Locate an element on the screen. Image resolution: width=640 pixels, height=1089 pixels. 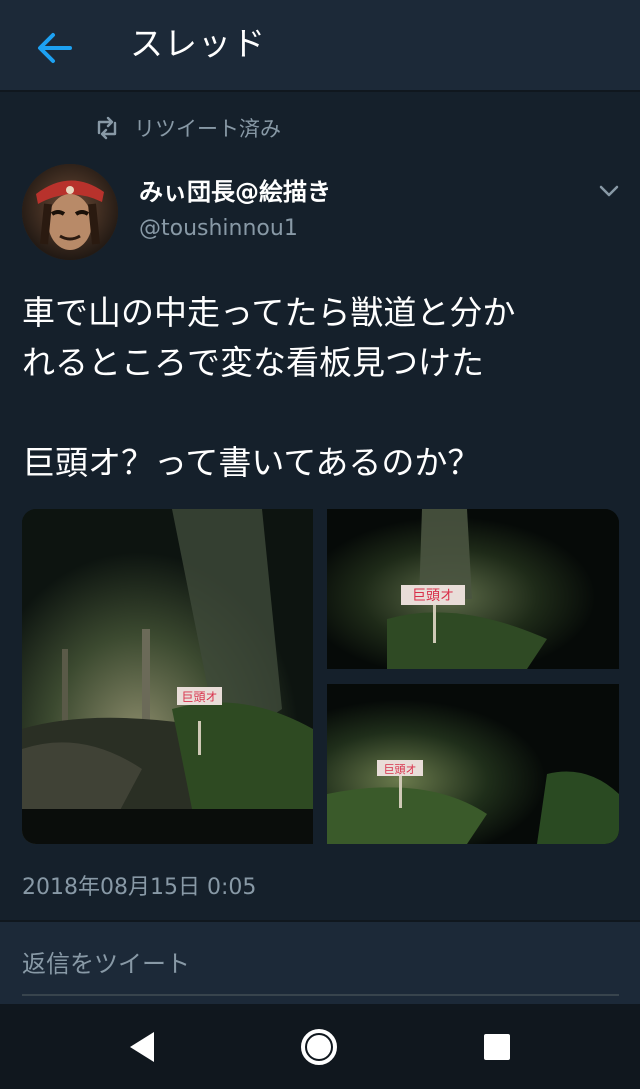
square-recents-icon is located at coordinates (497, 1047).